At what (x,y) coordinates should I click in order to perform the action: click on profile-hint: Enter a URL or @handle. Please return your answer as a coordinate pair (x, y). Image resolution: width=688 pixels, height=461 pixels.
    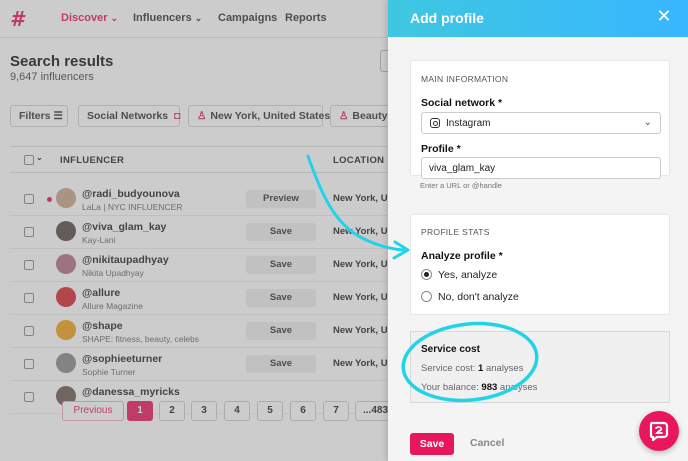
    Looking at the image, I should click on (461, 185).